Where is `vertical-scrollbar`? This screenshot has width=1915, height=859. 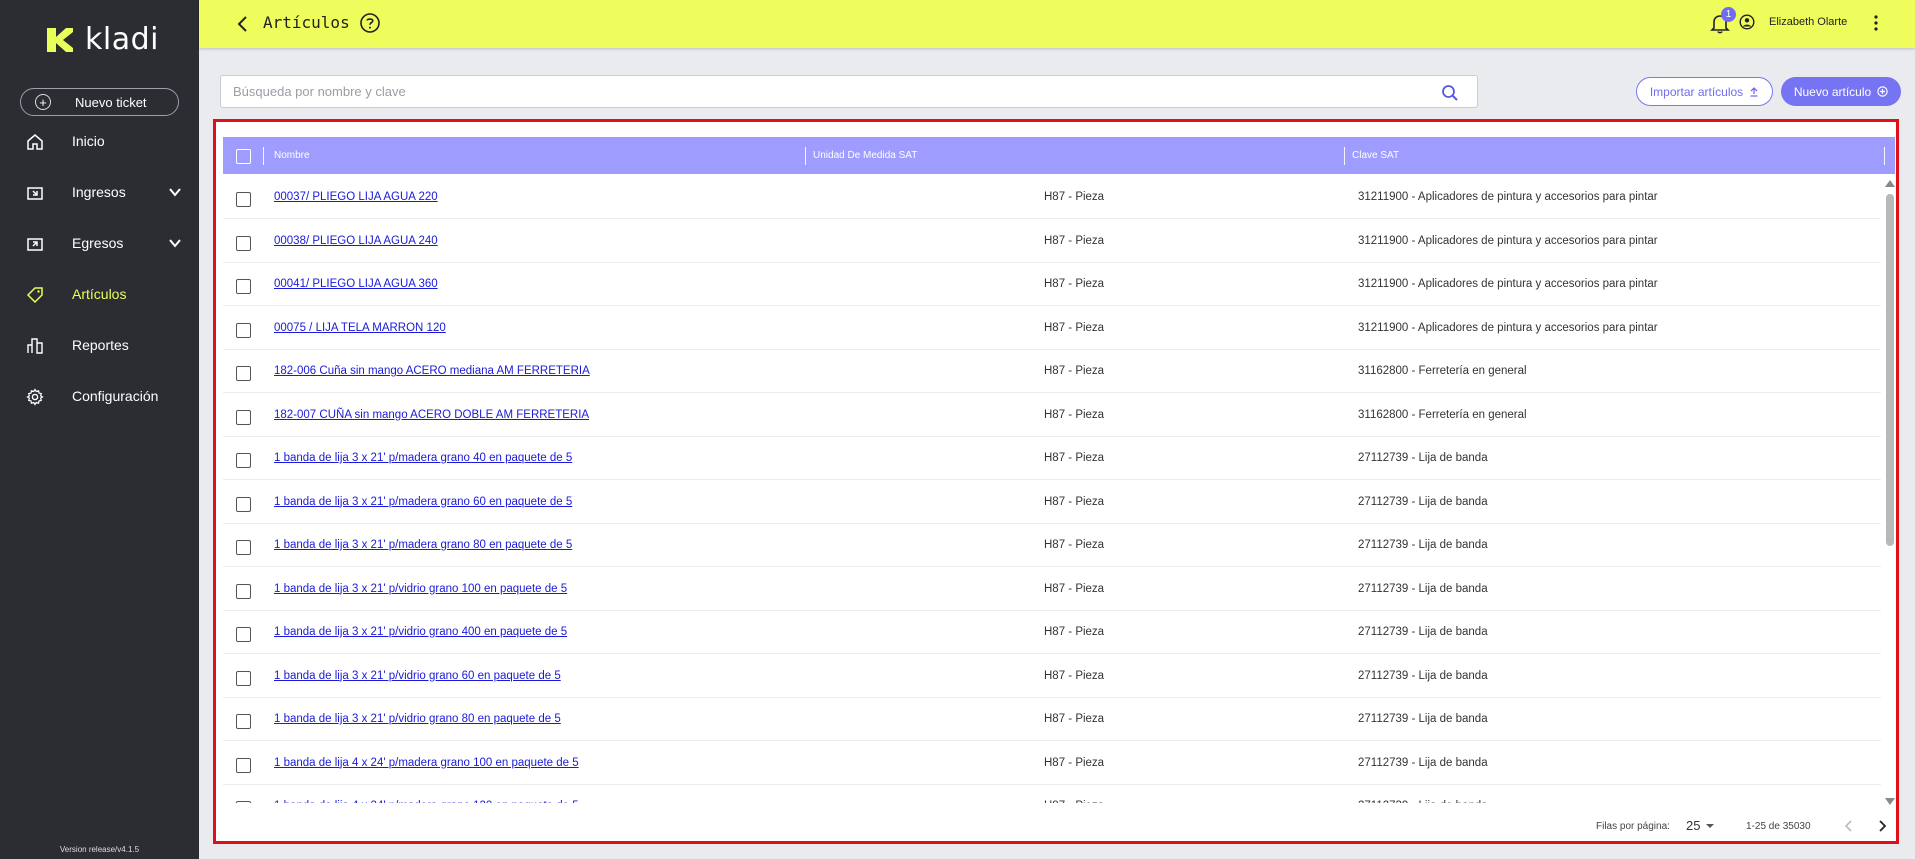
vertical-scrollbar is located at coordinates (1890, 492).